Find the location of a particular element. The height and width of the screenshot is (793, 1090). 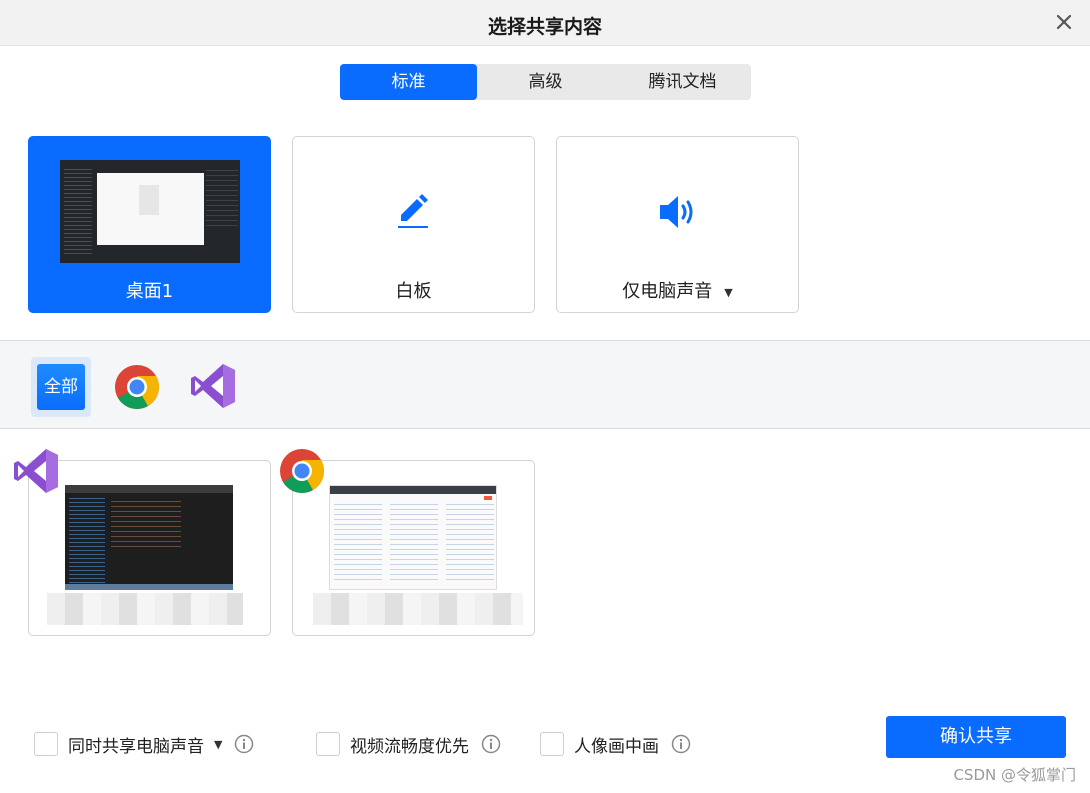

tab-standard: 标准 is located at coordinates (408, 82).